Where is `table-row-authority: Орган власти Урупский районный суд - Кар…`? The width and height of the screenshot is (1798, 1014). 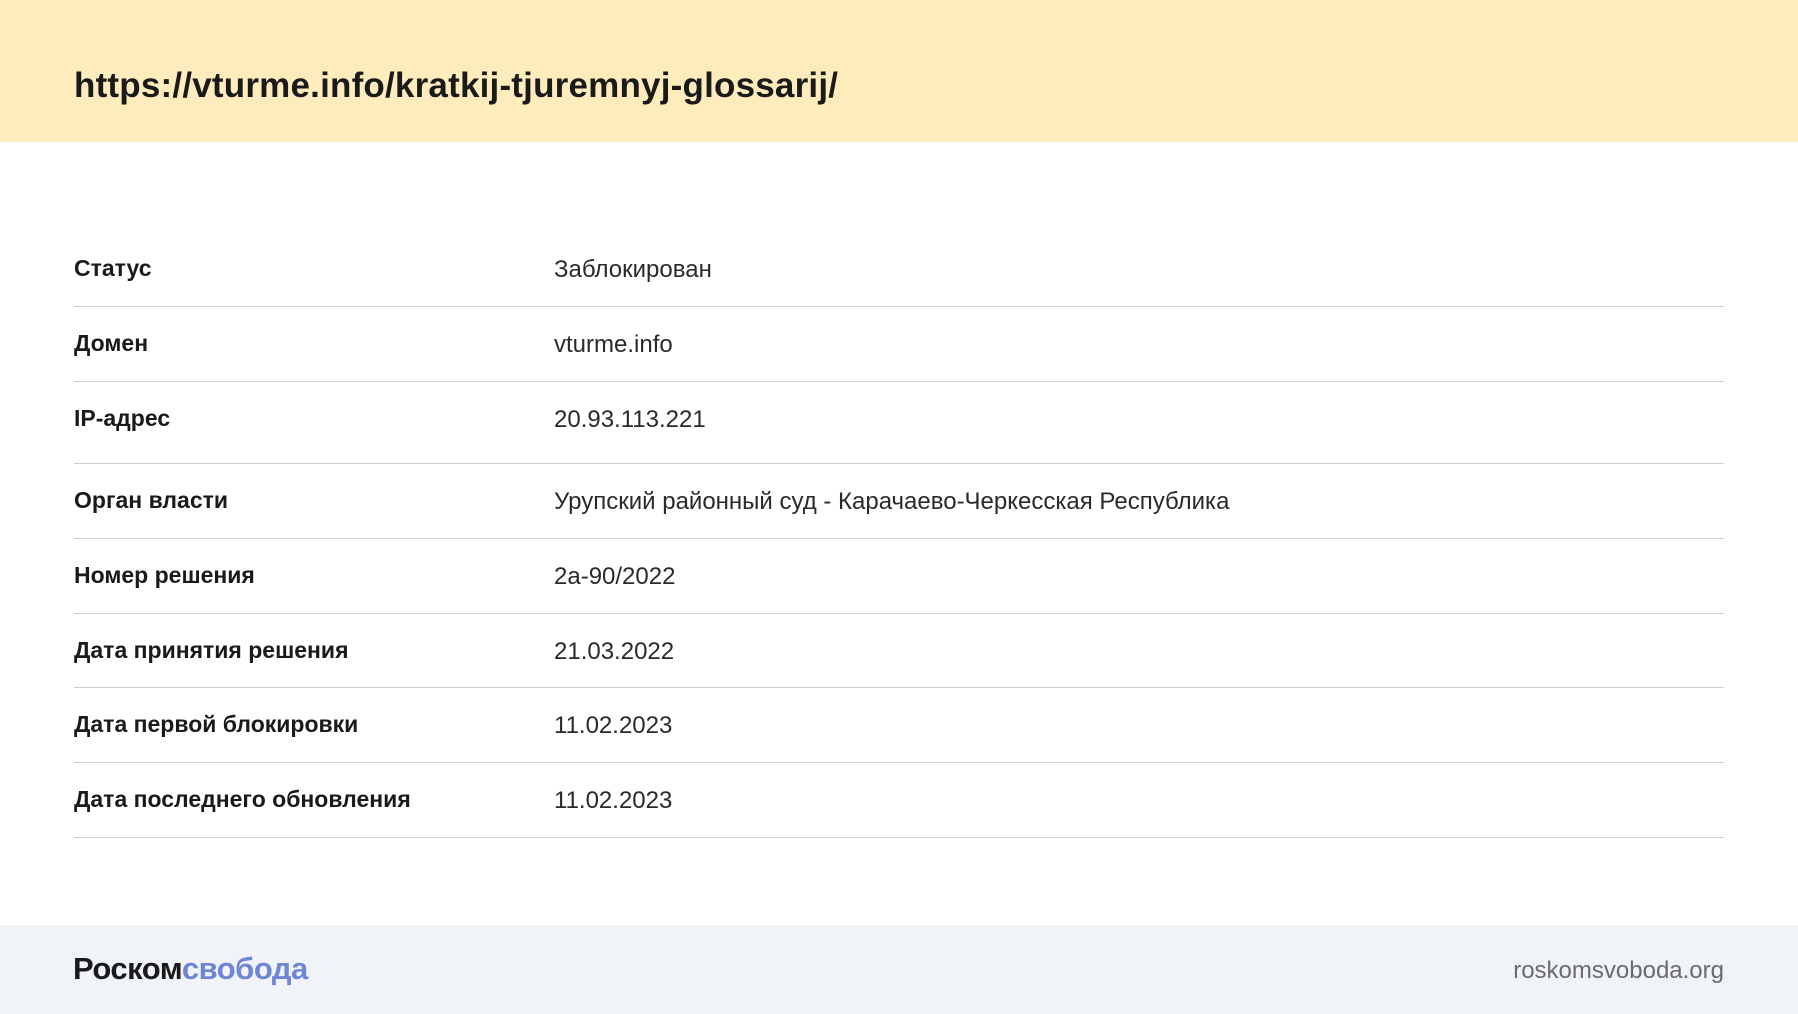
table-row-authority: Орган власти Урупский районный суд - Кар… is located at coordinates (899, 501).